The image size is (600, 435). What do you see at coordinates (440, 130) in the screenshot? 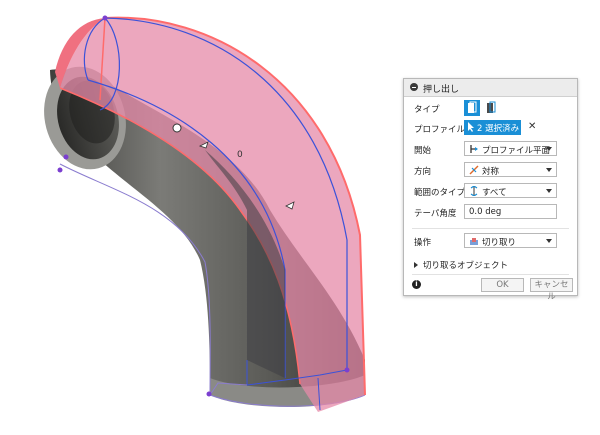
I see `profile-label: プロファイル` at bounding box center [440, 130].